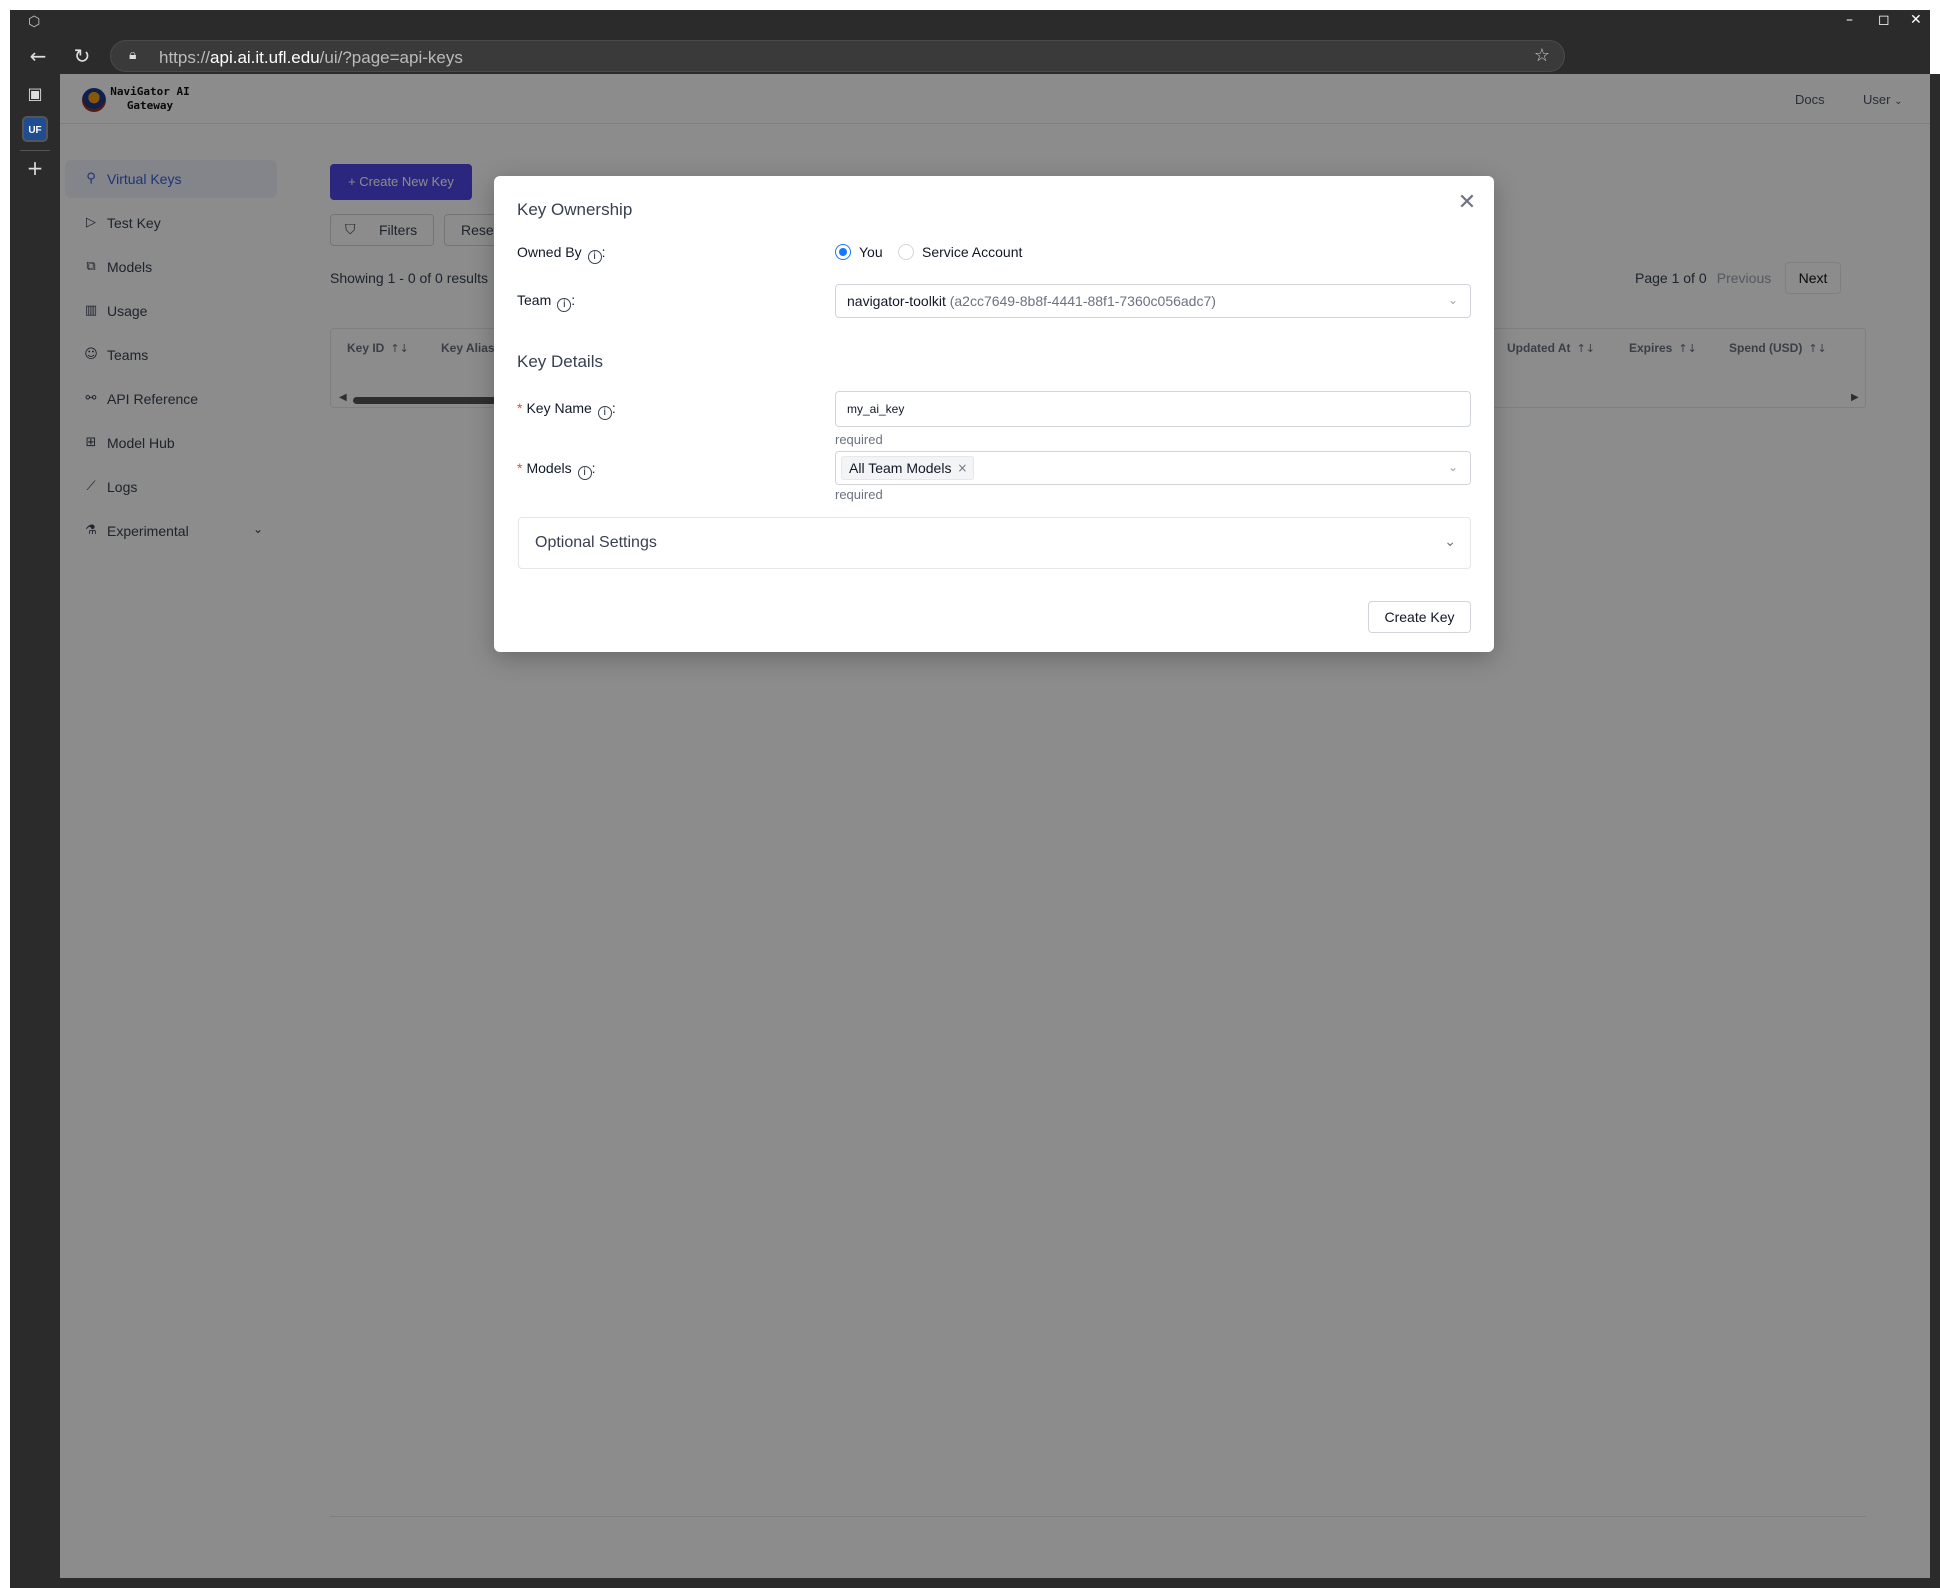 The height and width of the screenshot is (1588, 1940). I want to click on minimize-icon: –, so click(1849, 20).